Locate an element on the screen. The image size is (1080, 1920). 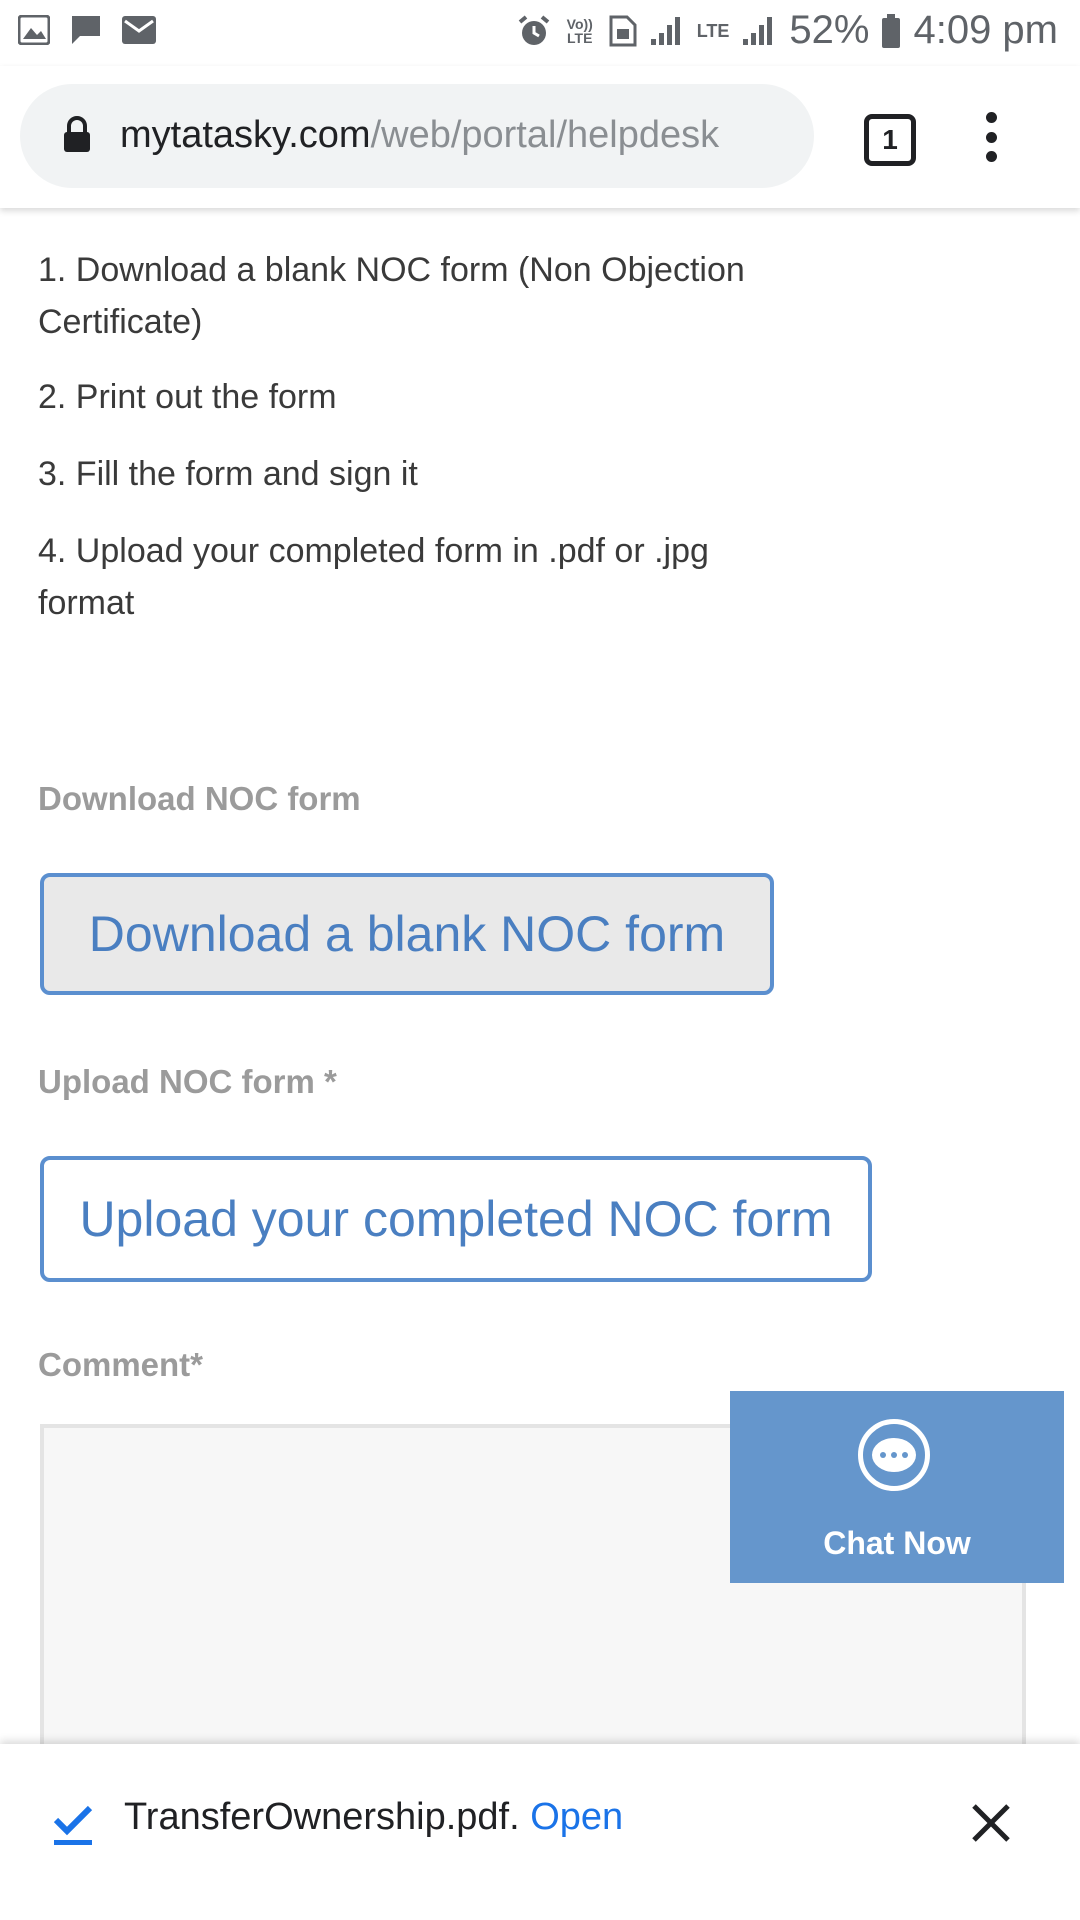
overflow-menu-button is located at coordinates (991, 137).